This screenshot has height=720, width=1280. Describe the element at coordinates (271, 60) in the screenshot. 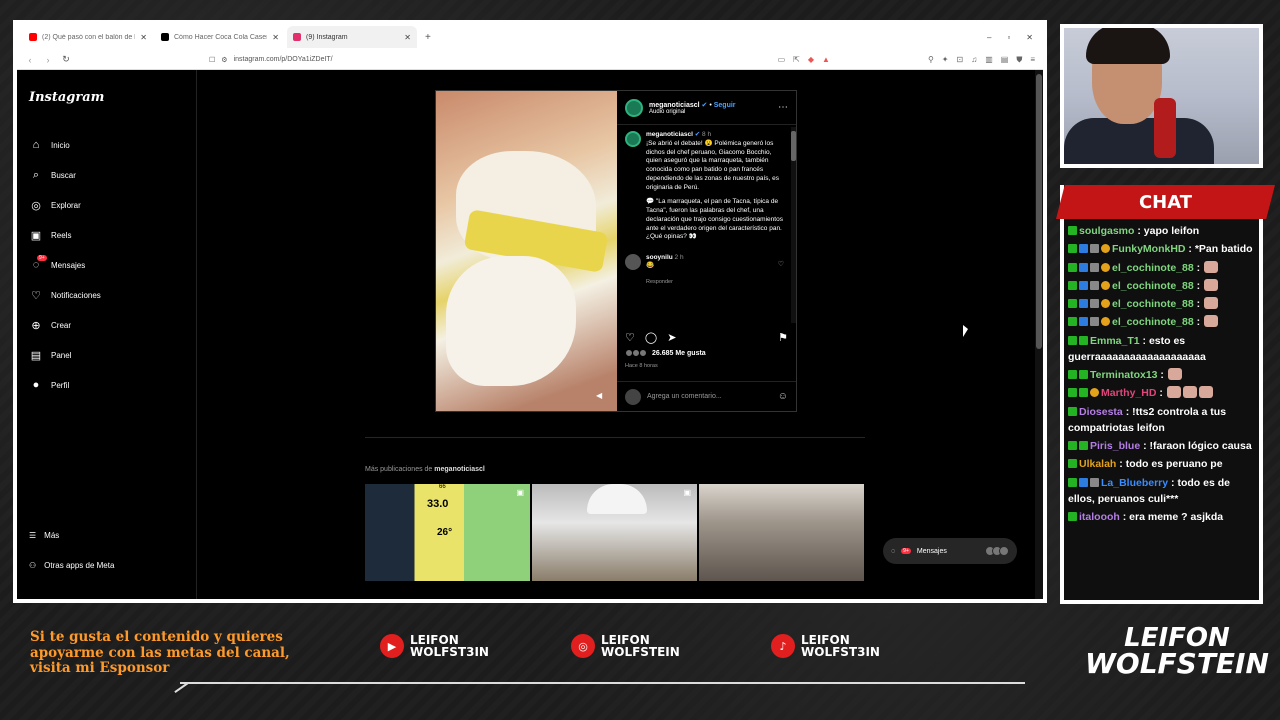

I see `url-field: ☐ ⚙ instagram.com/p/DOYa1iZDeIT/` at that location.